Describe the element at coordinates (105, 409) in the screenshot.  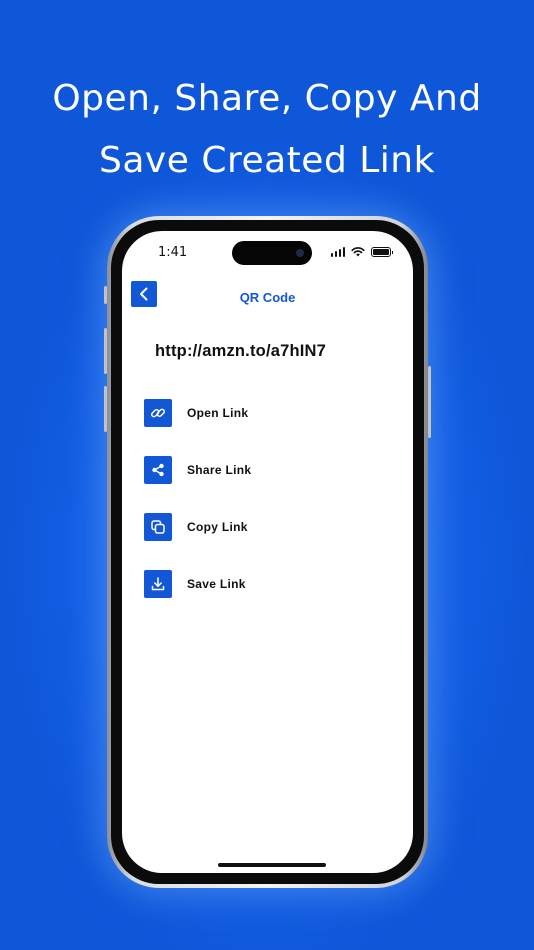
I see `phone-volume-down-button` at that location.